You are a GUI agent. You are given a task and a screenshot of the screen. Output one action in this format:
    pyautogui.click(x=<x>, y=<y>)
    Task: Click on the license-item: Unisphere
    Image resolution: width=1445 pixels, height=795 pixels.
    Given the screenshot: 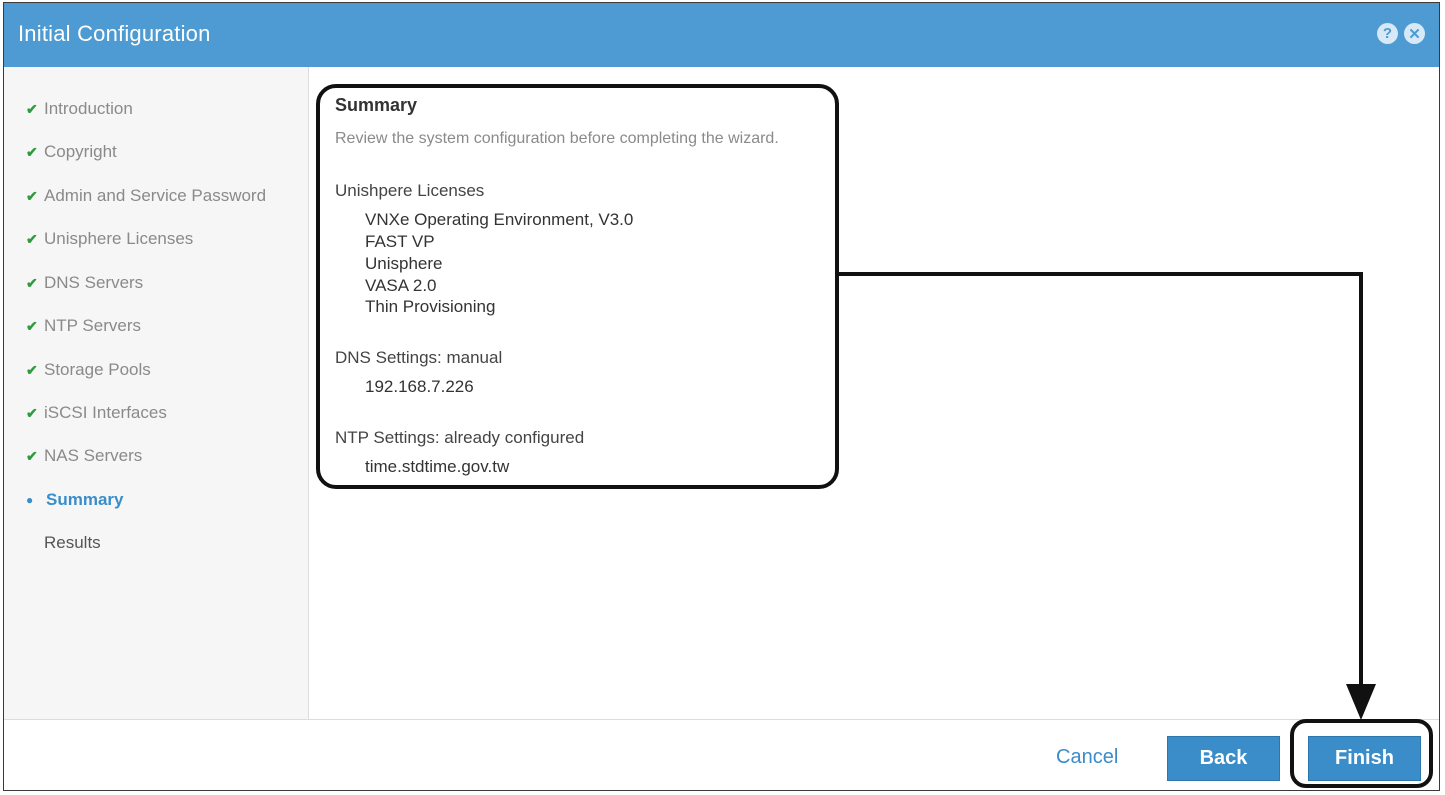 What is the action you would take?
    pyautogui.click(x=404, y=263)
    